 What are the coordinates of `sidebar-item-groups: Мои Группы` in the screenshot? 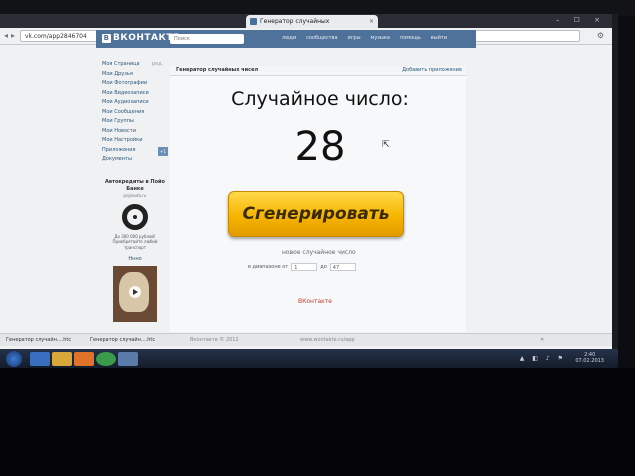 It's located at (135, 122).